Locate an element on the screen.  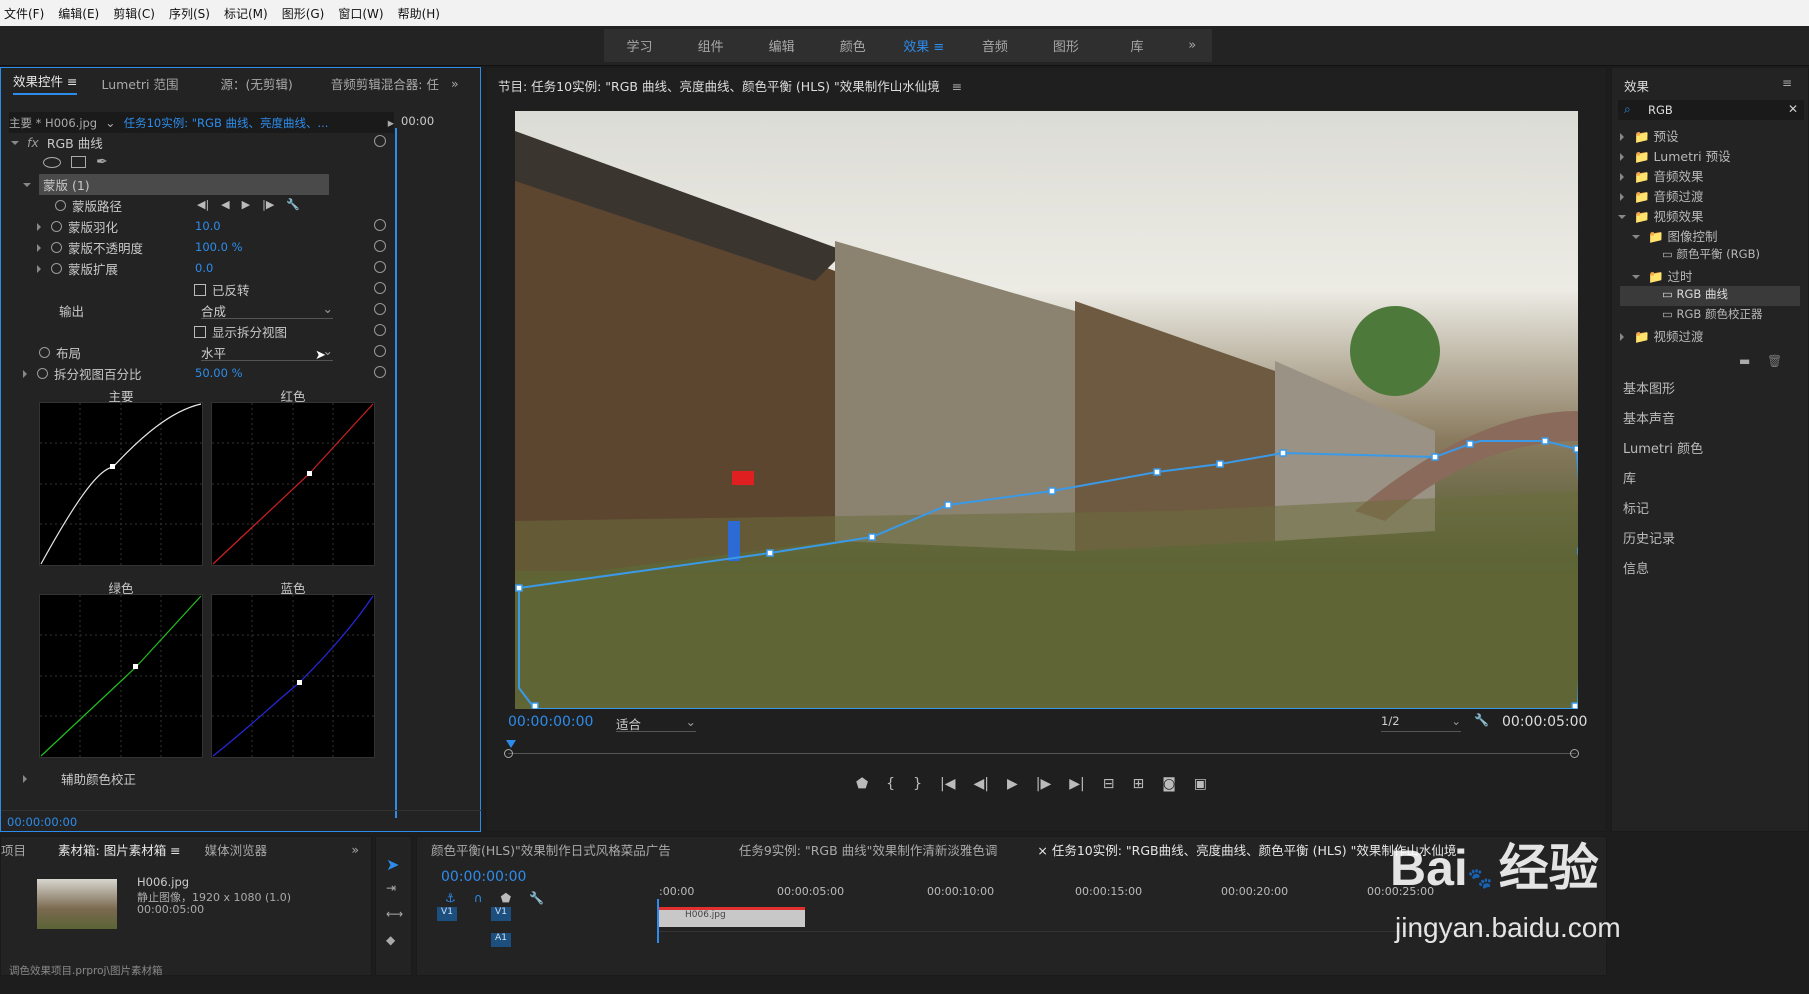
mark-out-icon: } is located at coordinates (917, 784).